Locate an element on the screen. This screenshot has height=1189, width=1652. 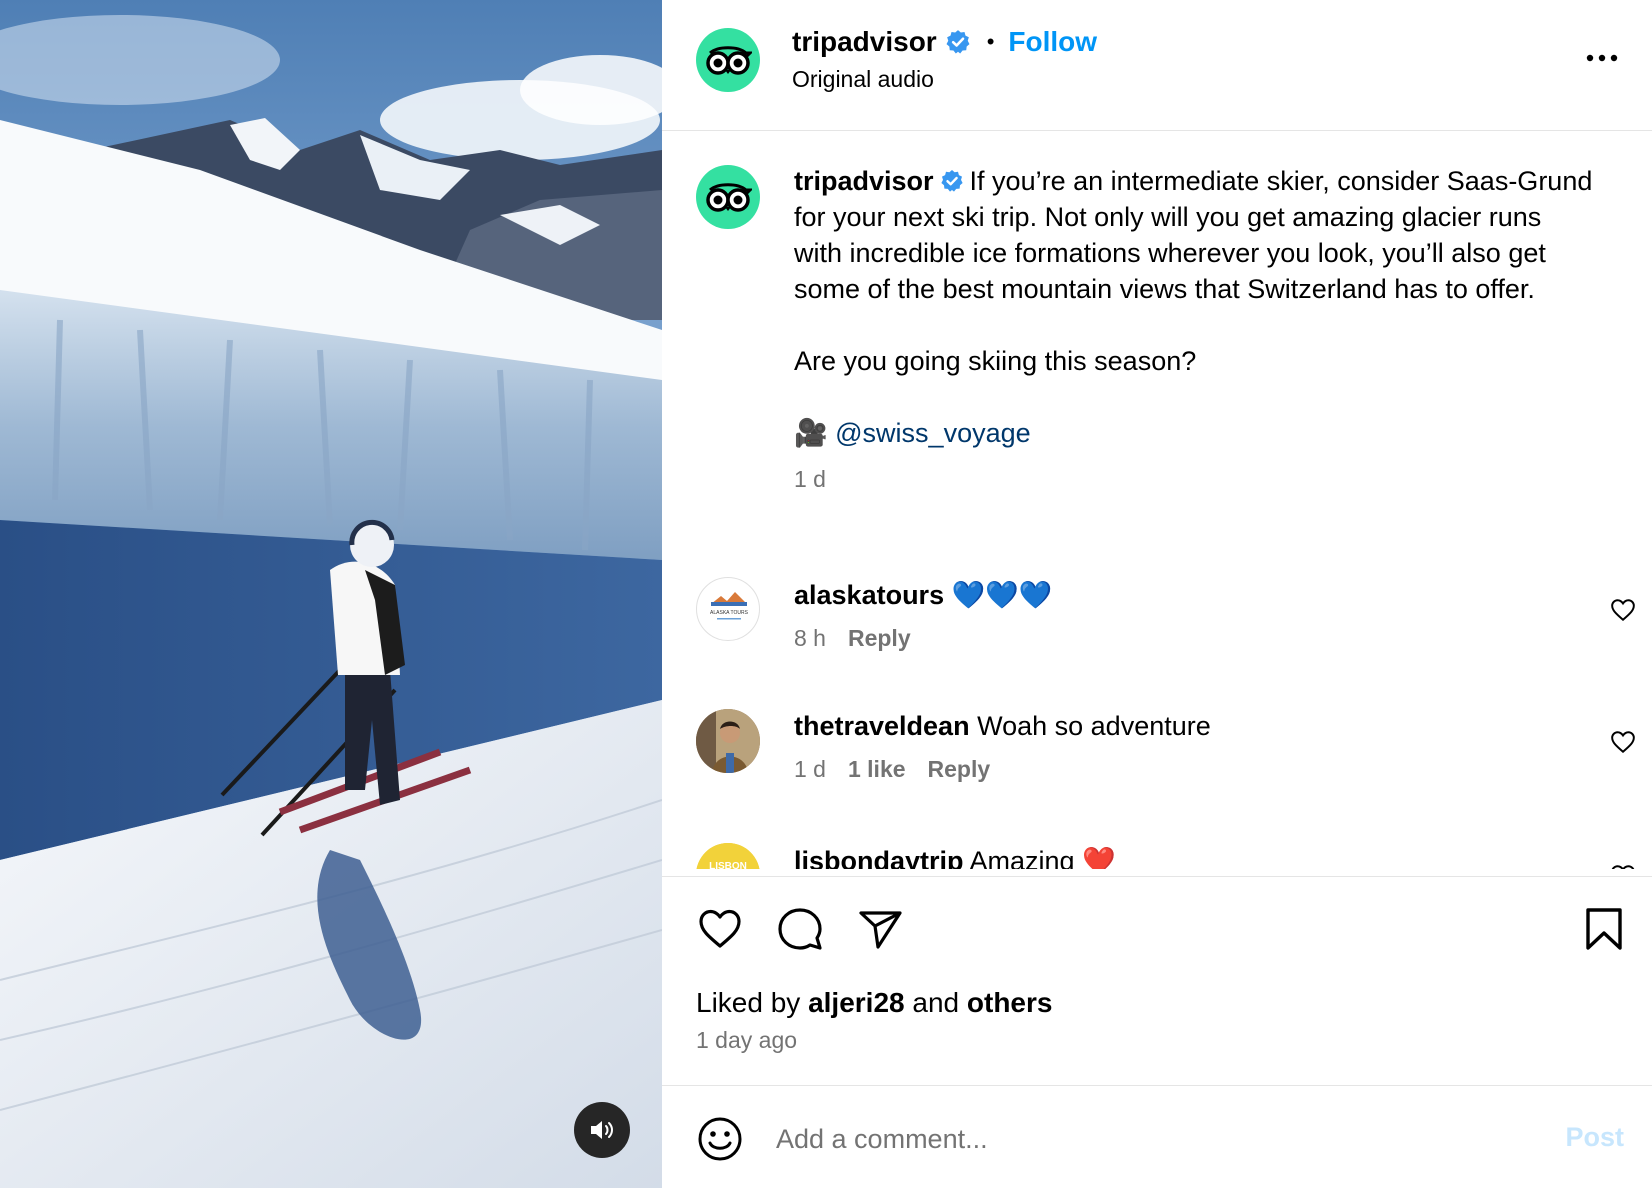
original-audio-link: Original audio is located at coordinates (863, 79).